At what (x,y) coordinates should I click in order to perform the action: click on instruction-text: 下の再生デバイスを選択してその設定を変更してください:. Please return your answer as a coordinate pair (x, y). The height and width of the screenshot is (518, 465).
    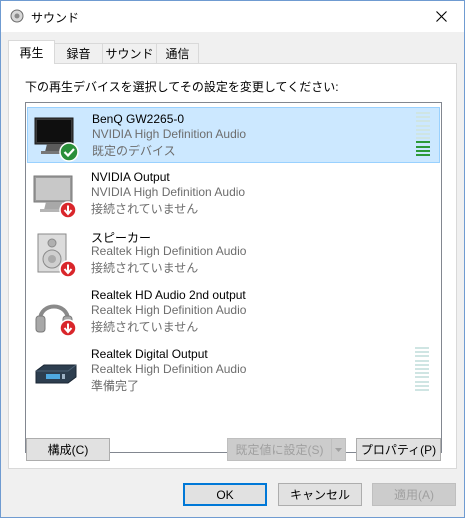
    Looking at the image, I should click on (182, 87).